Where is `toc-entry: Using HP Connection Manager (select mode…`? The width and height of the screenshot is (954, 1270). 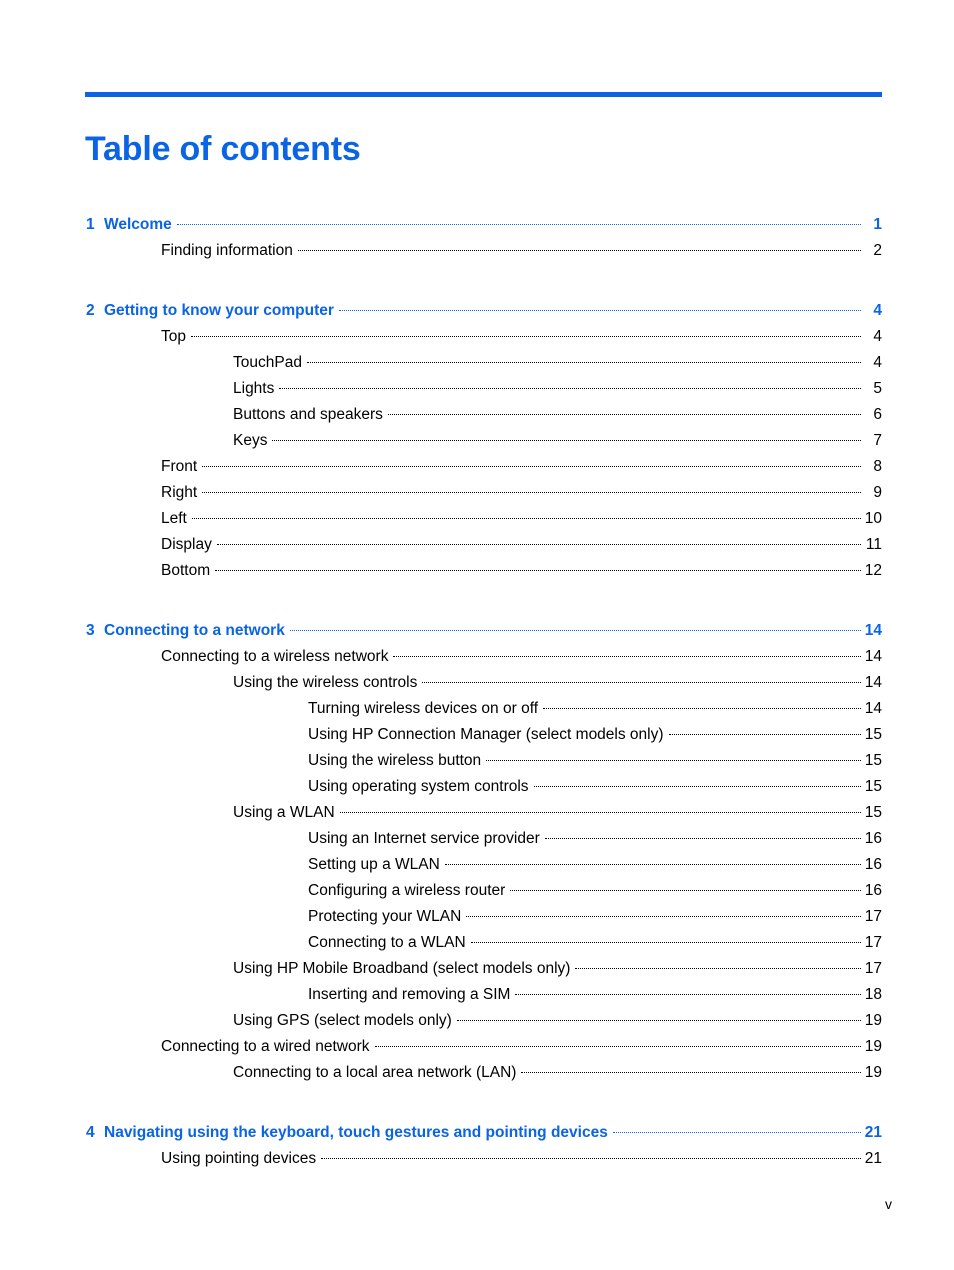
toc-entry: Using HP Connection Manager (select mode… is located at coordinates (477, 735).